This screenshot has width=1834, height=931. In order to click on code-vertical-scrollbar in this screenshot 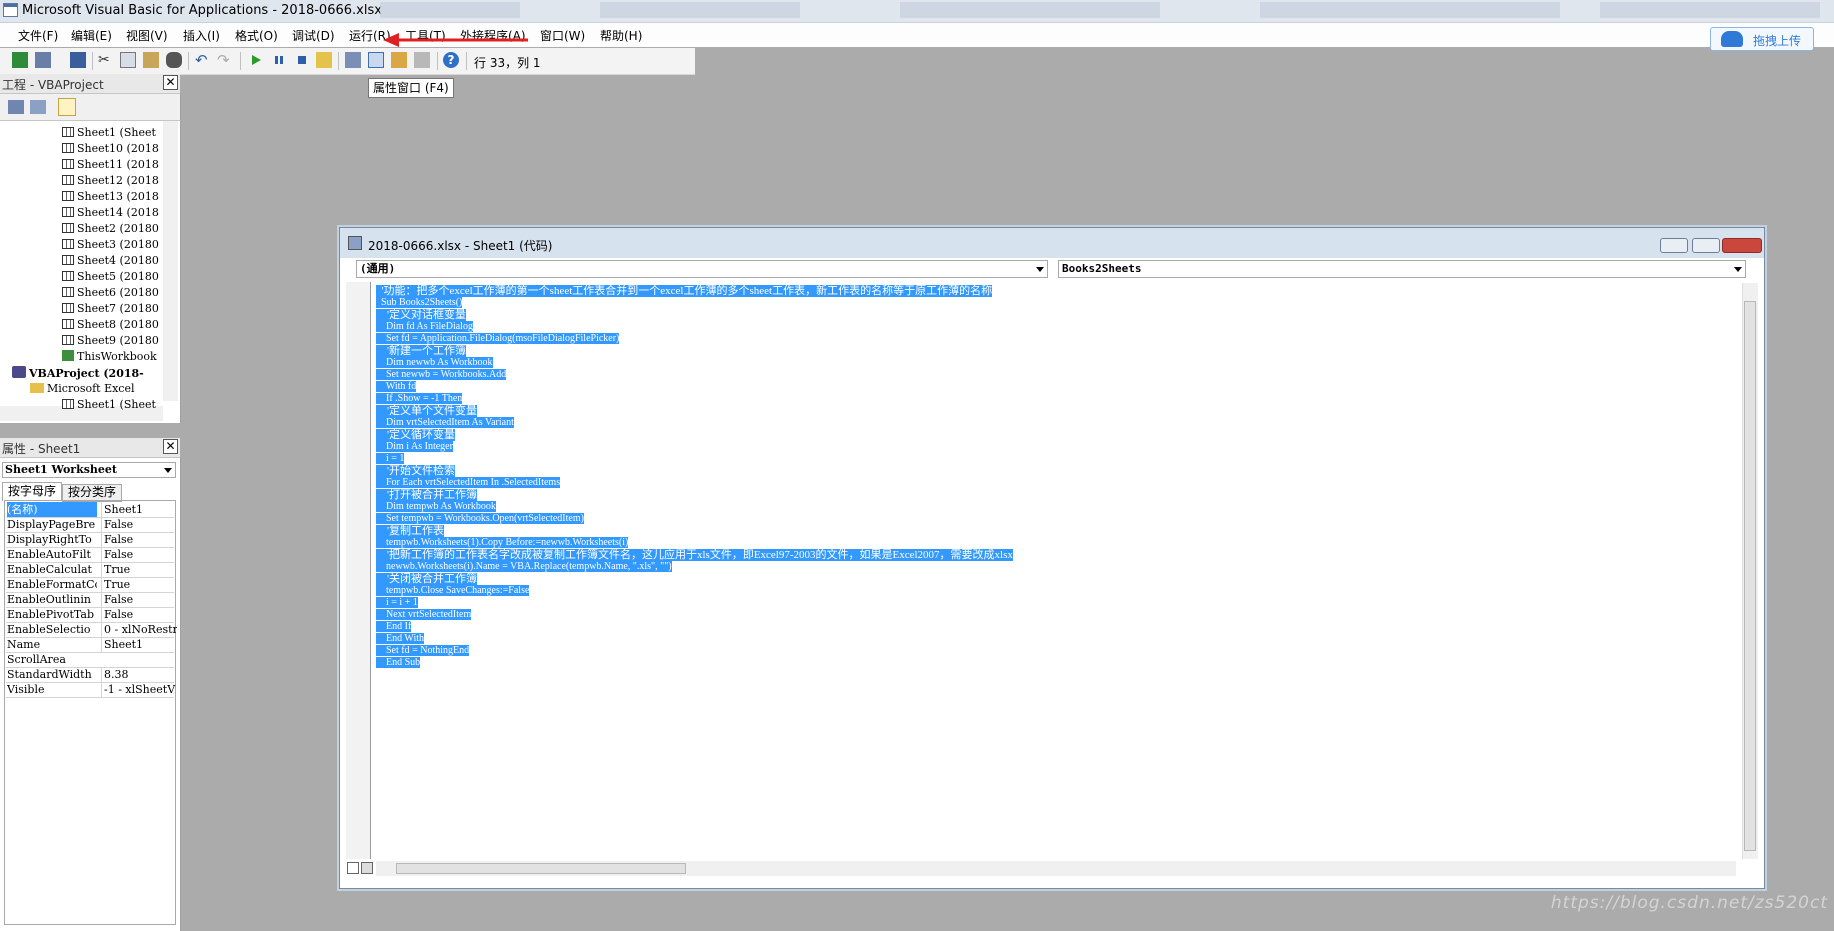, I will do `click(1750, 571)`.